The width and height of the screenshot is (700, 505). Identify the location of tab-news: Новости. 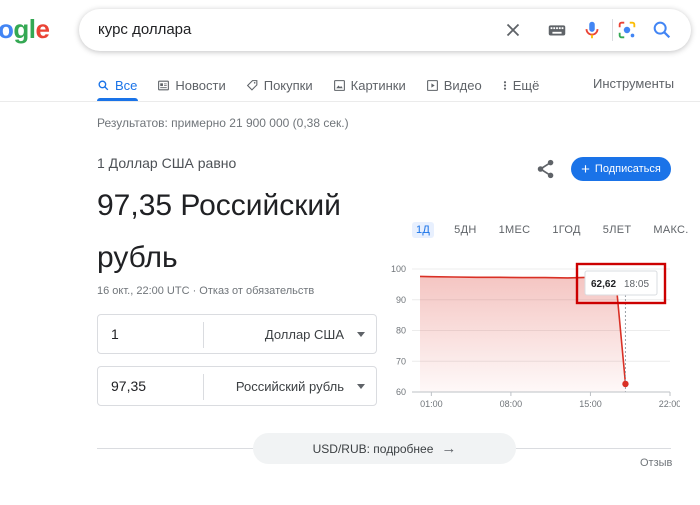
(191, 85).